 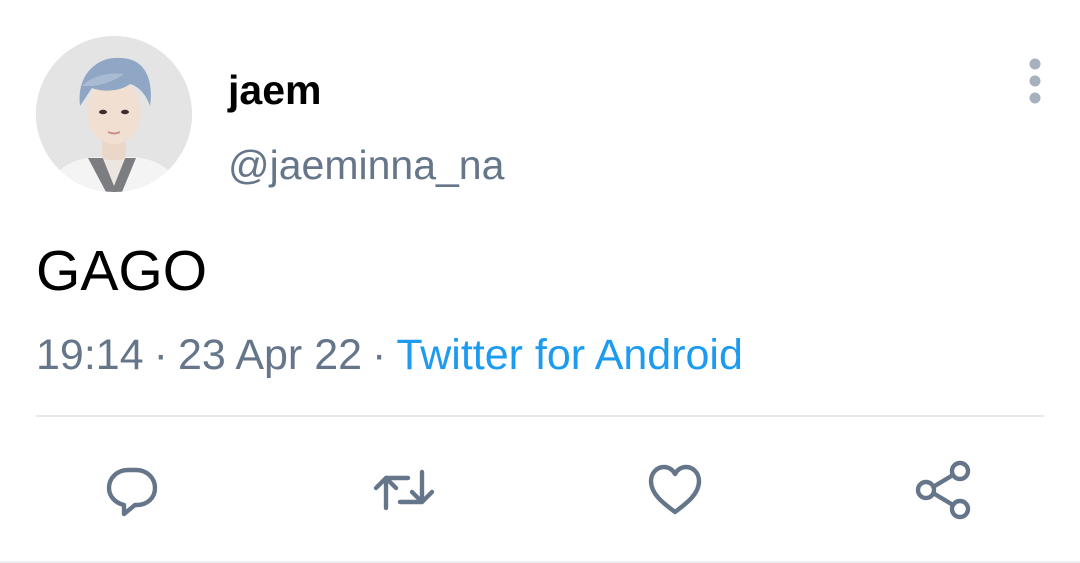 What do you see at coordinates (366, 165) in the screenshot?
I see `user-handle: @jaeminna_na` at bounding box center [366, 165].